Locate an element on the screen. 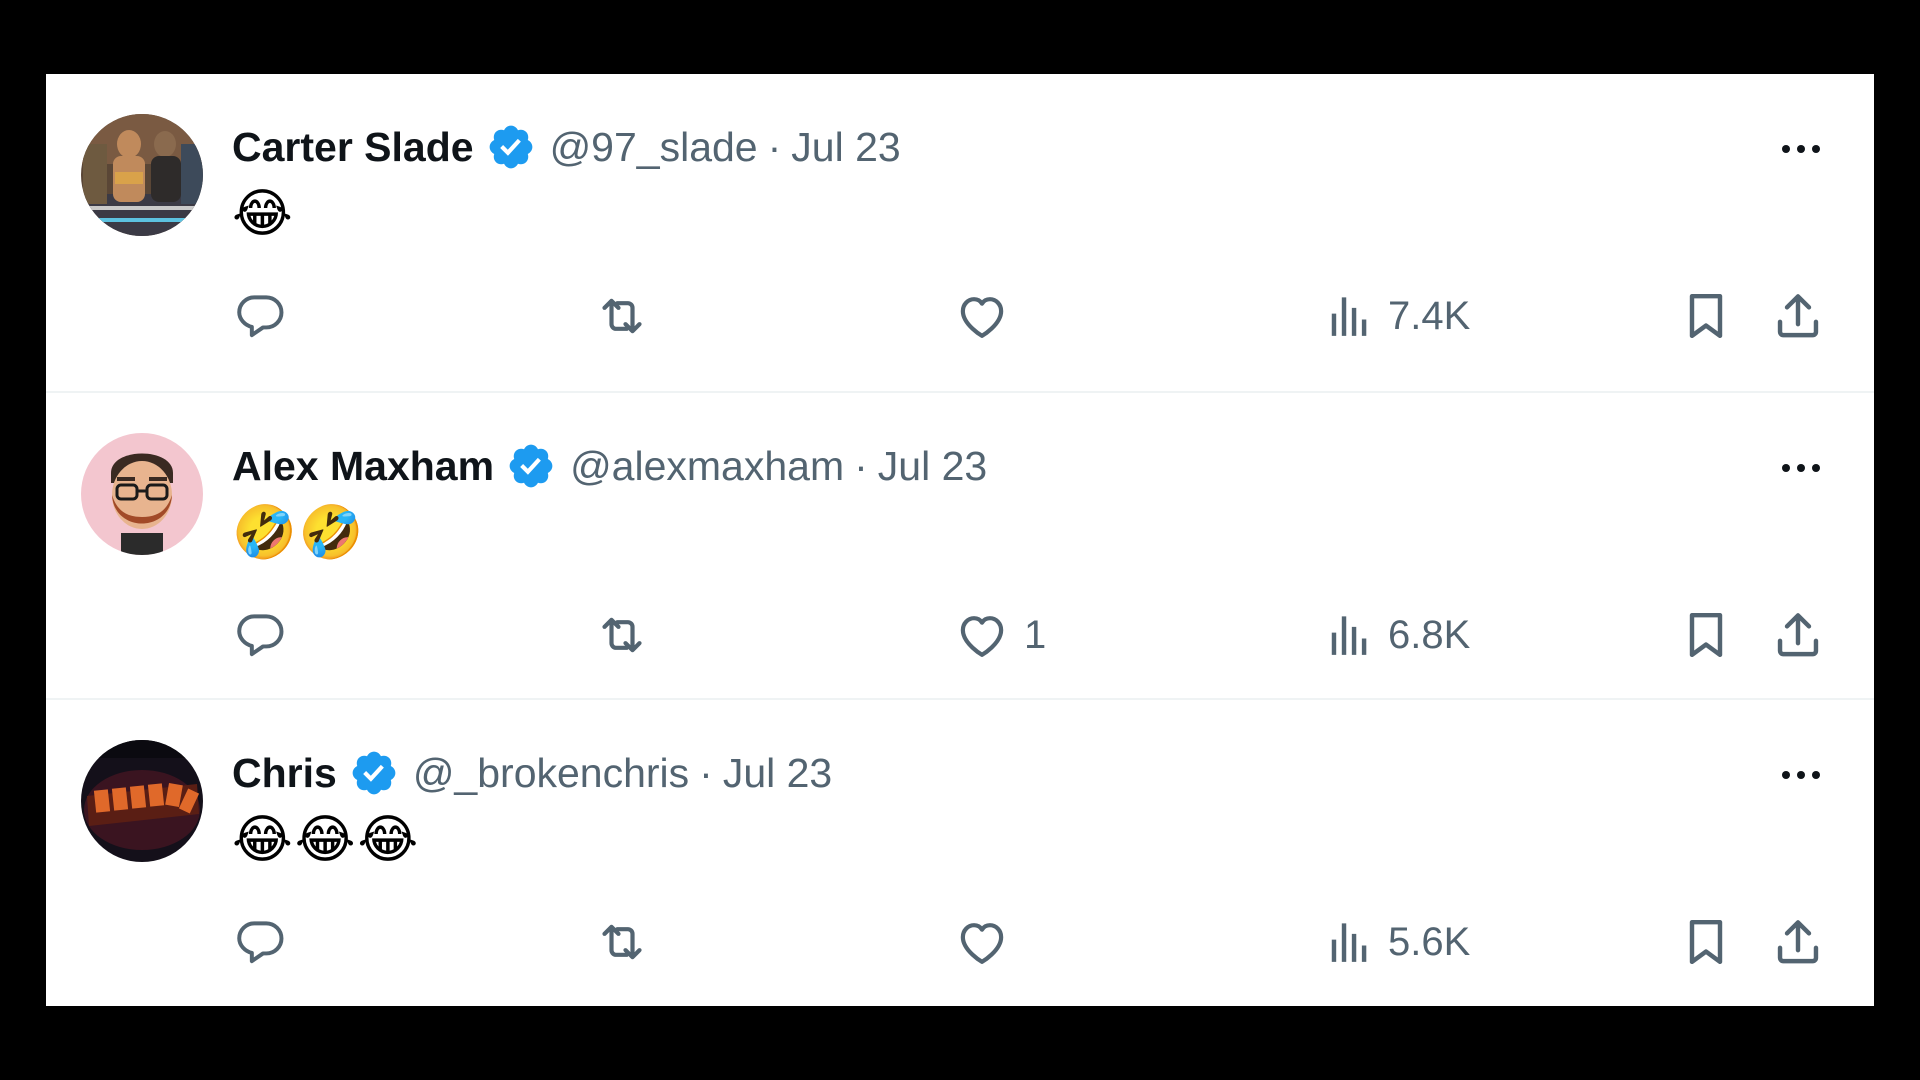  tweet-header: Chris @_brokenchris · Jul 23 is located at coordinates (532, 773).